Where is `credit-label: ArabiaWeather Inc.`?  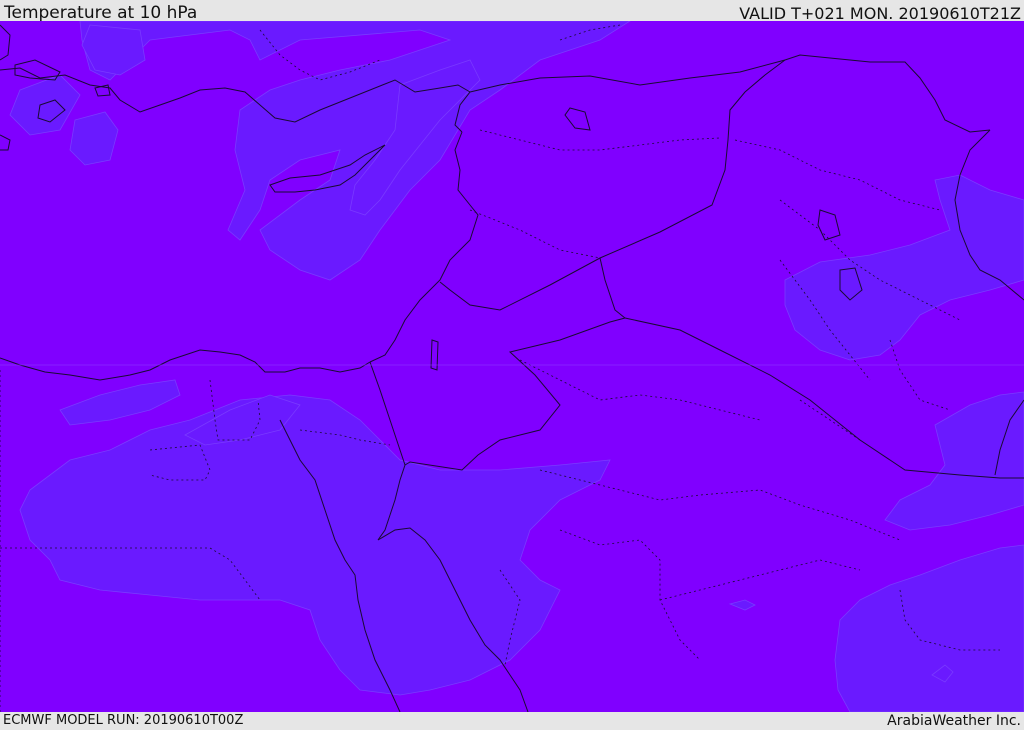 credit-label: ArabiaWeather Inc. is located at coordinates (954, 721).